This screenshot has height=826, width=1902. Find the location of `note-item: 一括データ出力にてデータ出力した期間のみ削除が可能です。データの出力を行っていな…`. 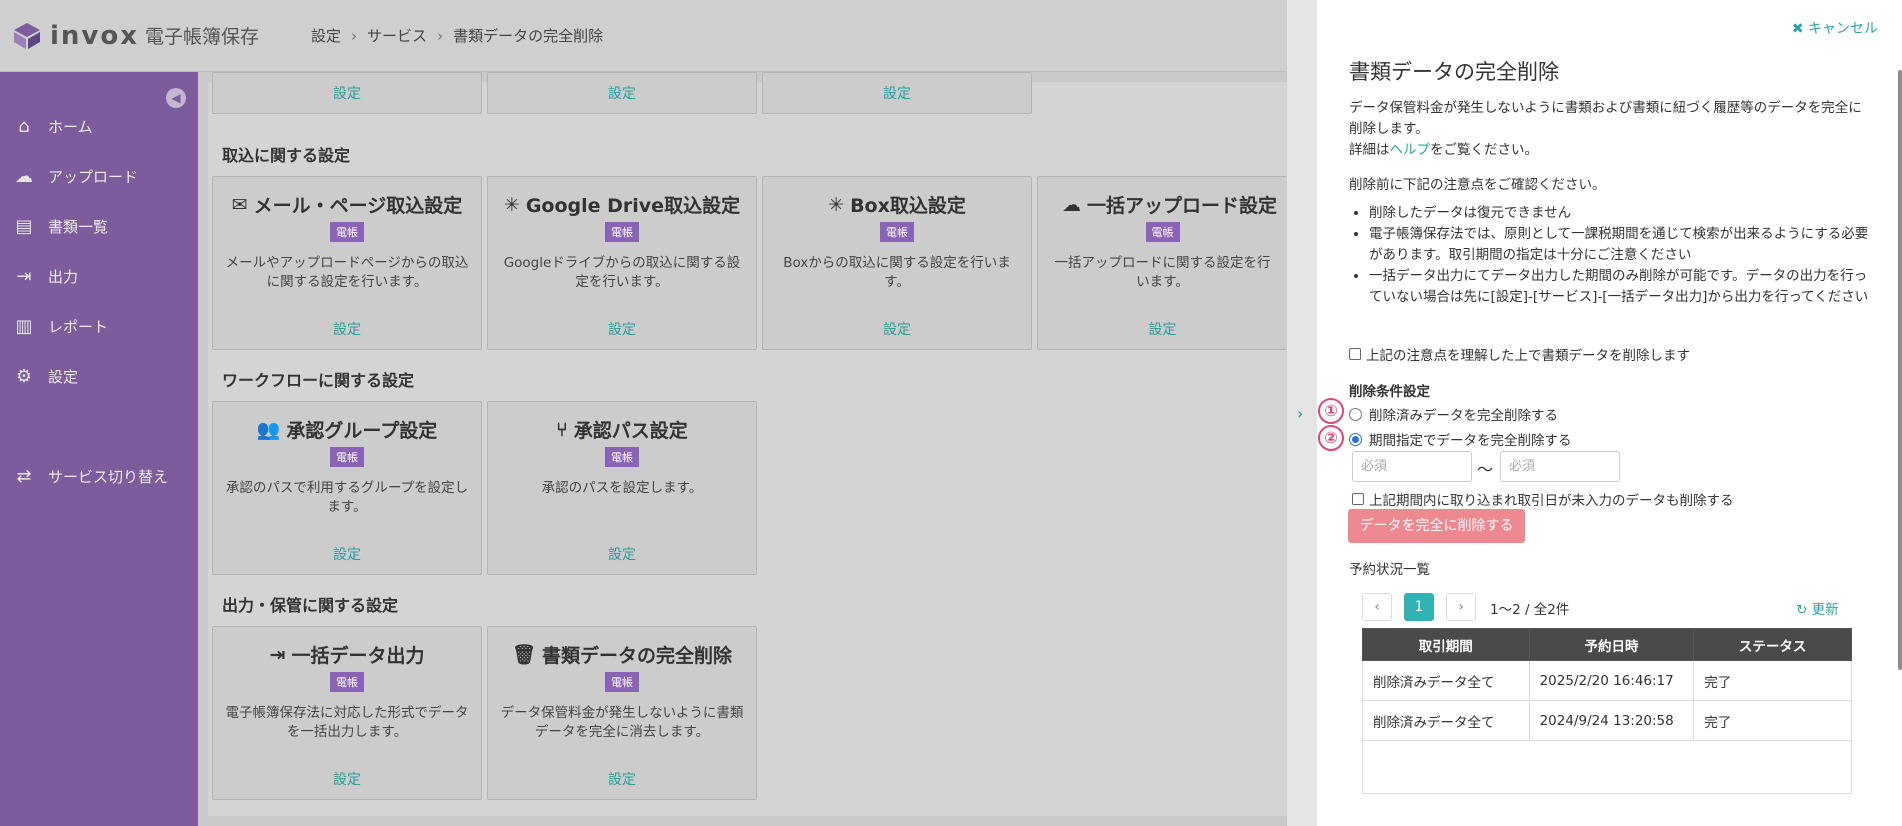

note-item: 一括データ出力にてデータ出力した期間のみ削除が可能です。データの出力を行っていな… is located at coordinates (1619, 287).